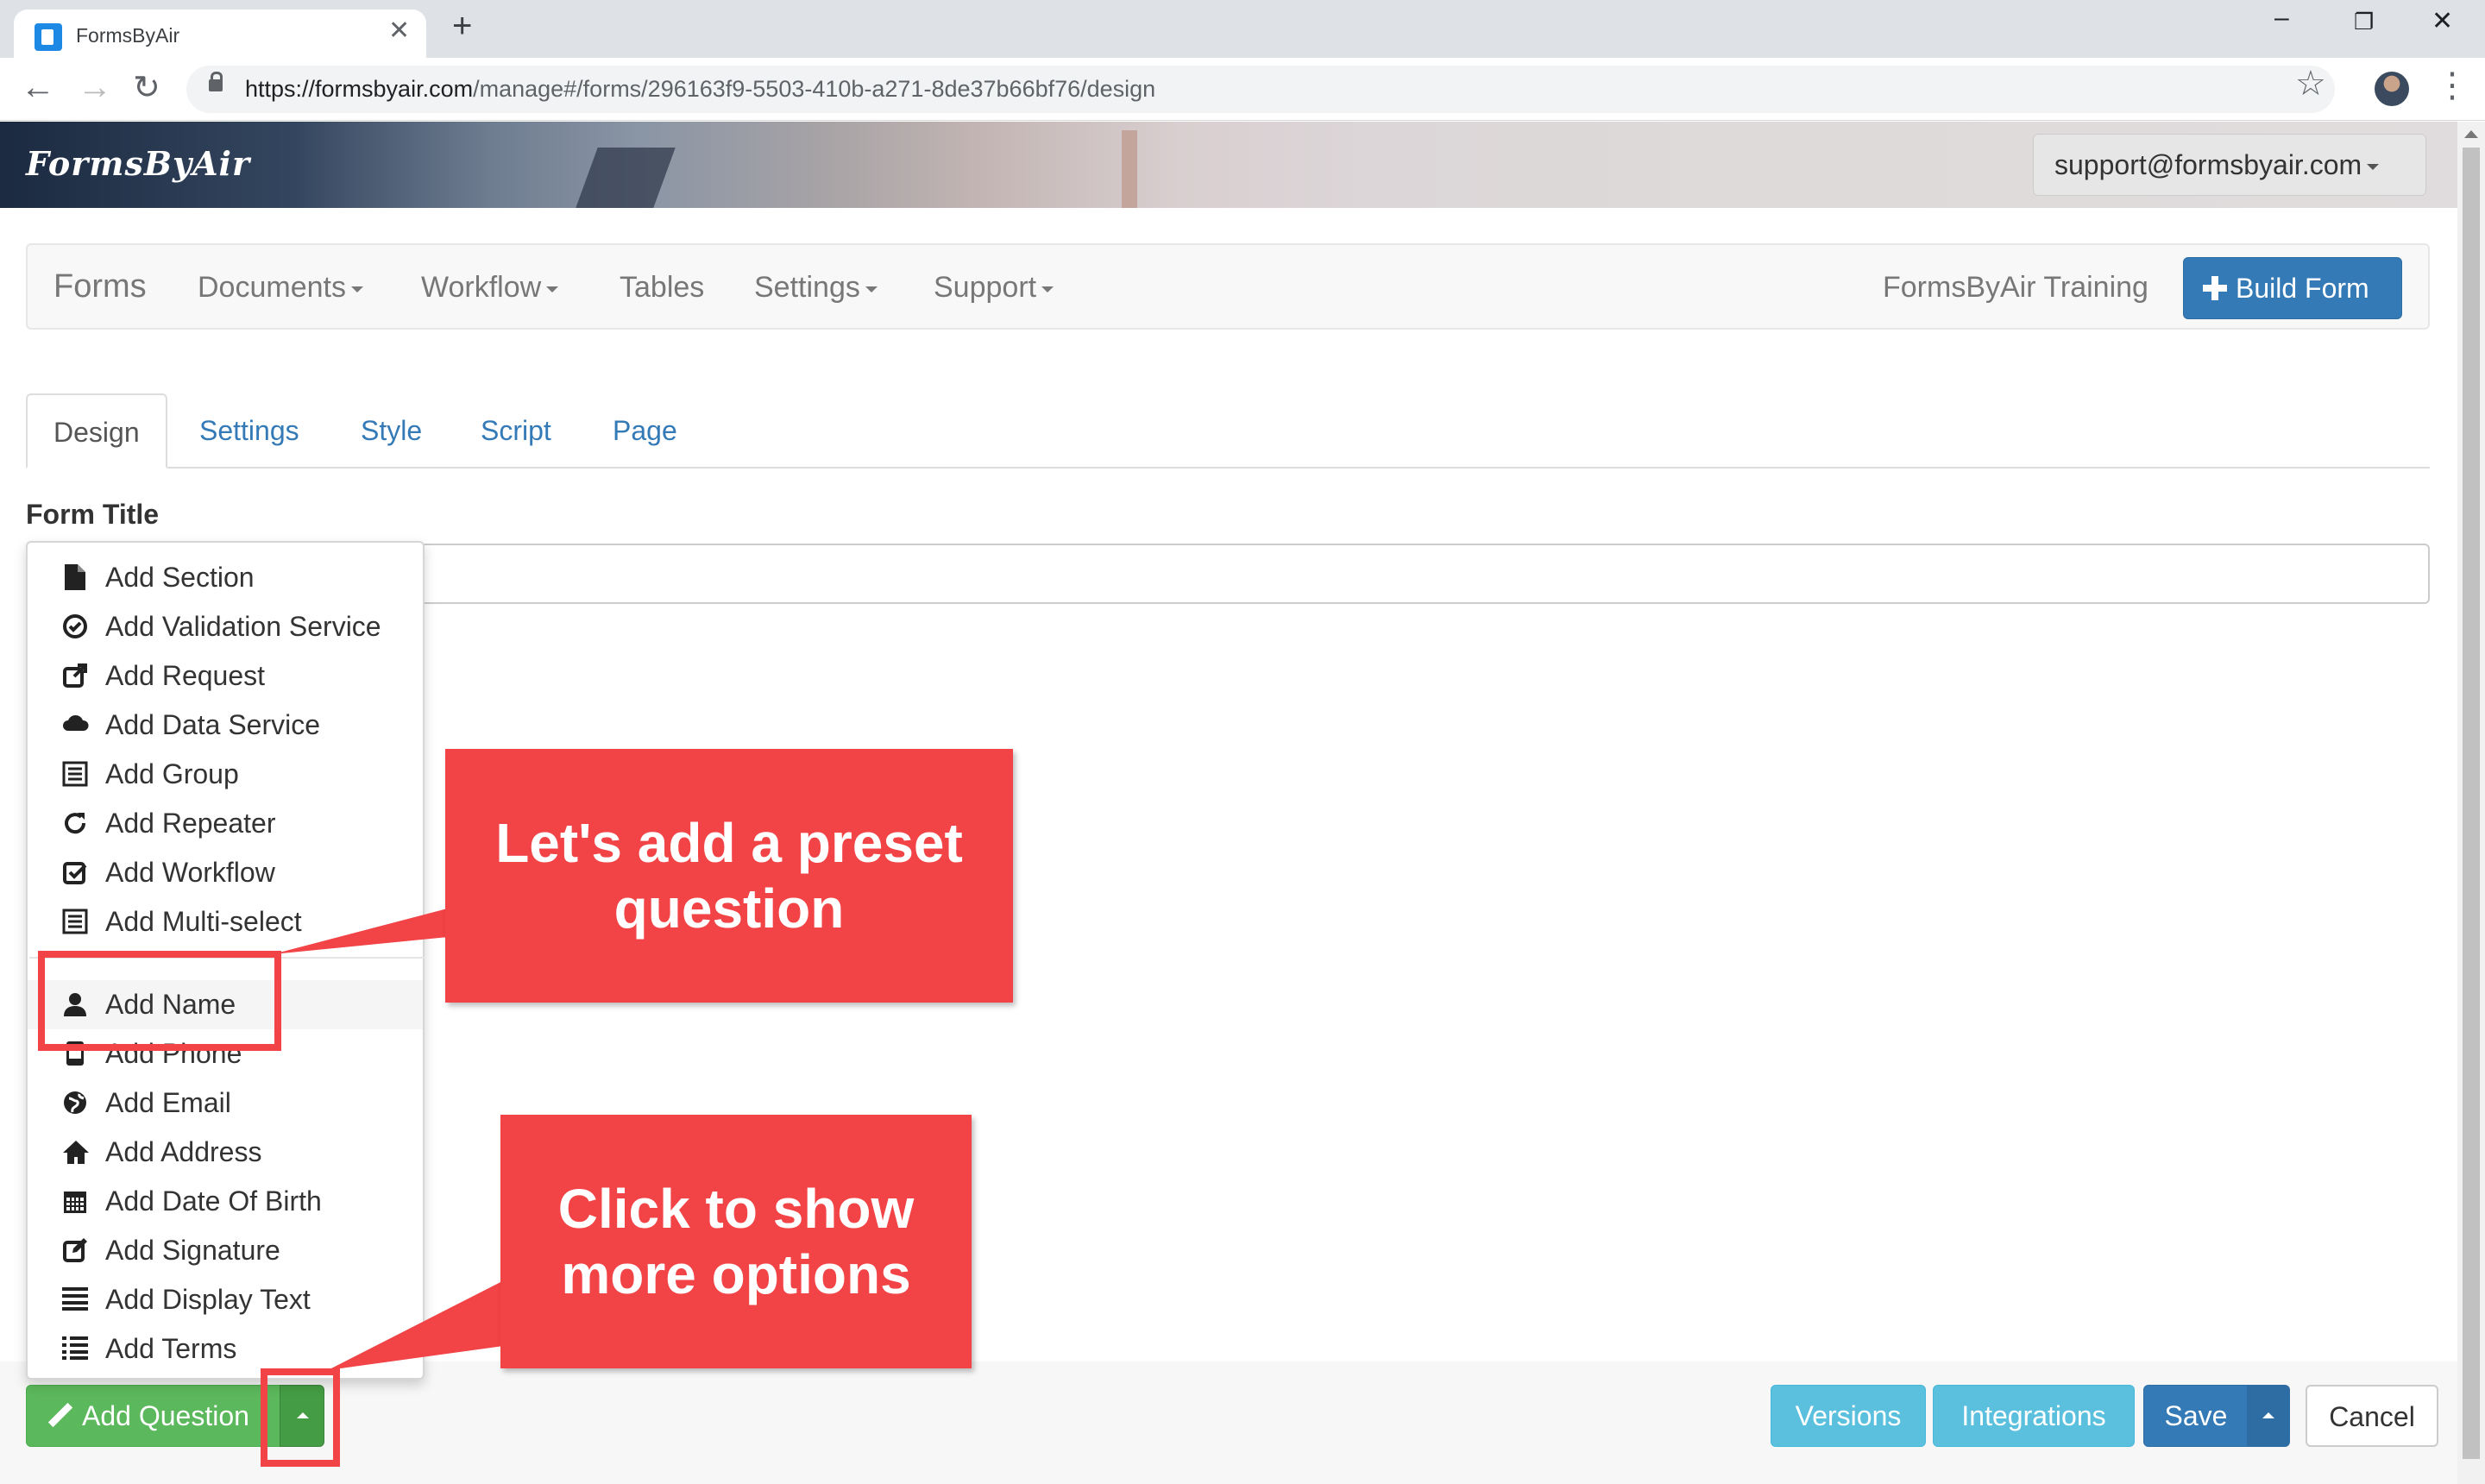 The width and height of the screenshot is (2485, 1484). I want to click on more-options-callout: Click to show more options, so click(736, 1241).